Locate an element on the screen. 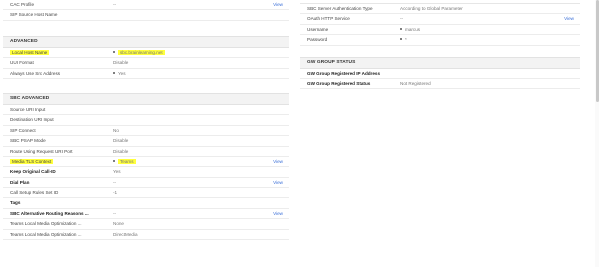 Image resolution: width=600 pixels, height=267 pixels. row-label: SBC PSAP Mode is located at coordinates (28, 141).